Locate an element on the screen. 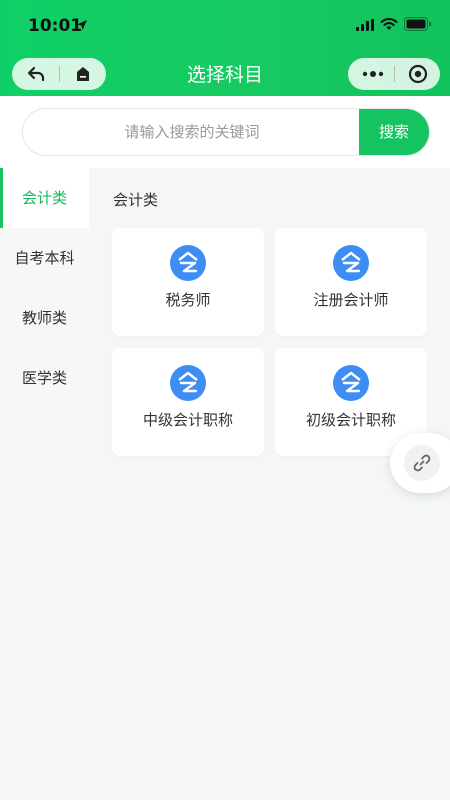 This screenshot has width=450, height=800. link-icon-background is located at coordinates (422, 463).